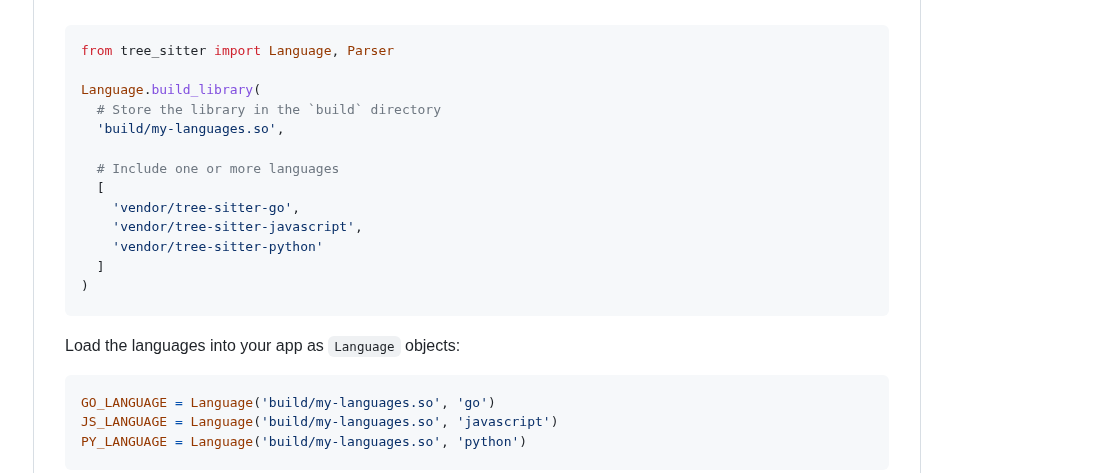 The width and height of the screenshot is (1114, 473). What do you see at coordinates (218, 246) in the screenshot?
I see `code-line: 'vendor/tree-sitter-python'` at bounding box center [218, 246].